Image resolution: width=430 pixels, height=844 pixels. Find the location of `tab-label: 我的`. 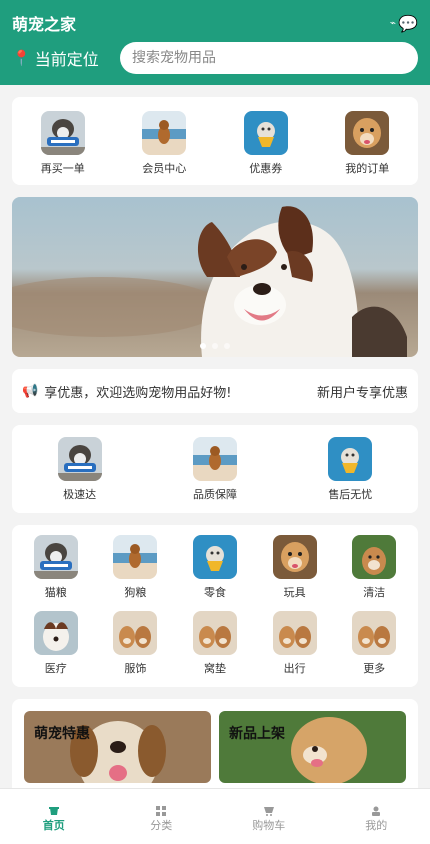

tab-label: 我的 is located at coordinates (376, 825).